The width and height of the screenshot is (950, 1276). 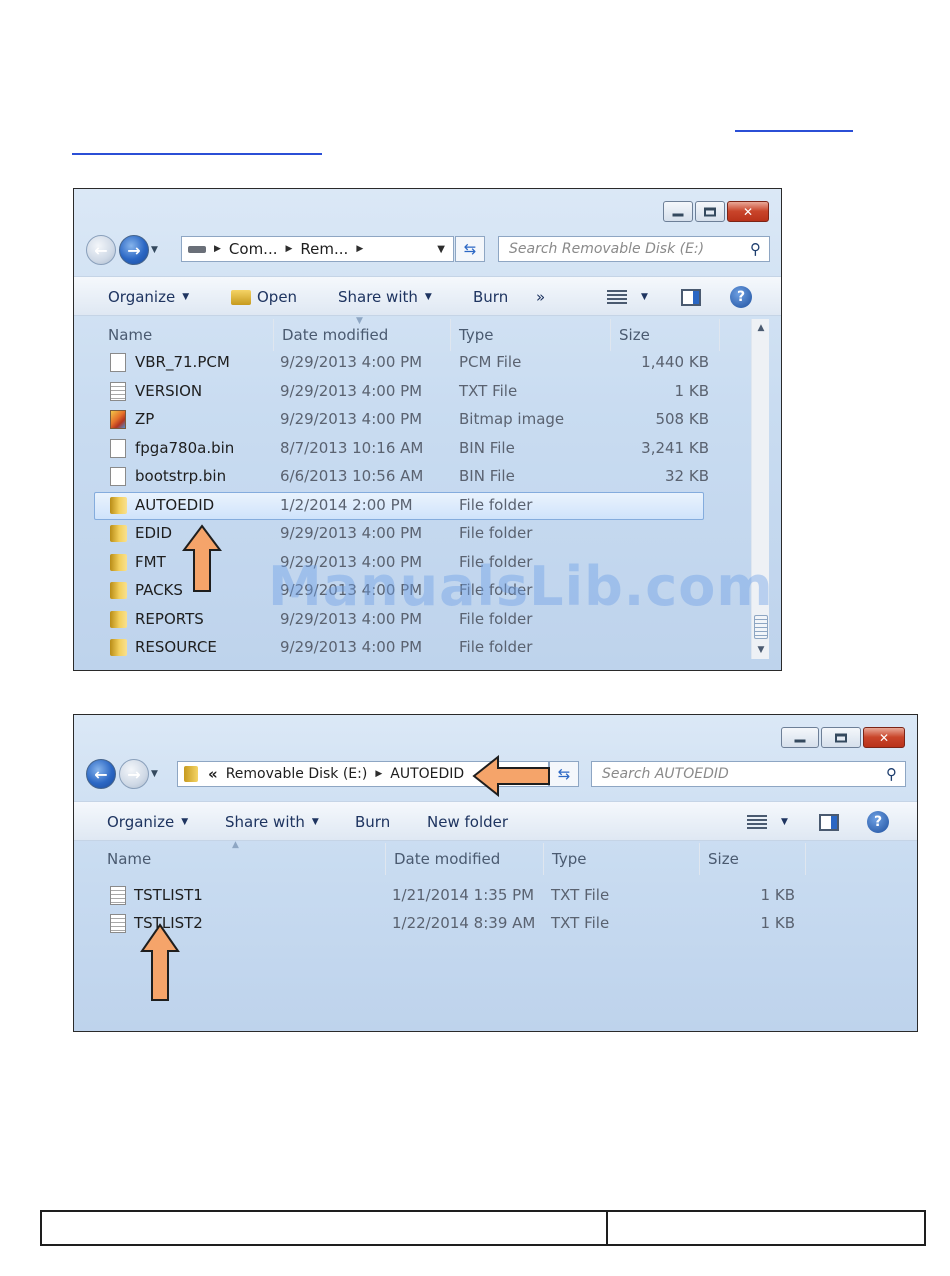 What do you see at coordinates (412, 533) in the screenshot?
I see `file-row: EDID 9/29/2013 4:00 PM File folder` at bounding box center [412, 533].